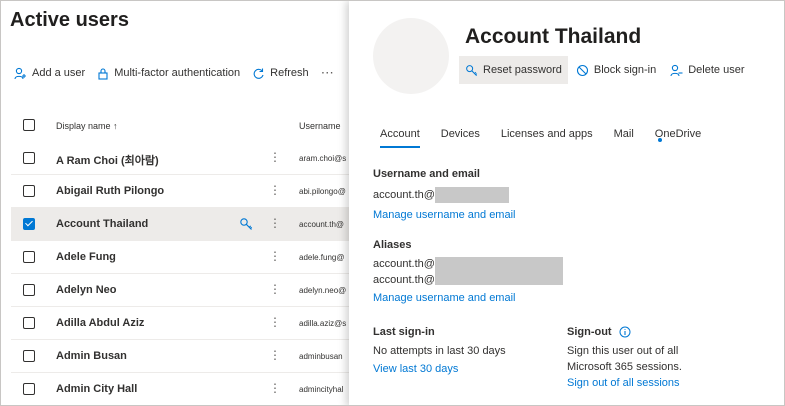  I want to click on table-row: Adelyn Neo ⋮ adelyn.neo@, so click(181, 290).